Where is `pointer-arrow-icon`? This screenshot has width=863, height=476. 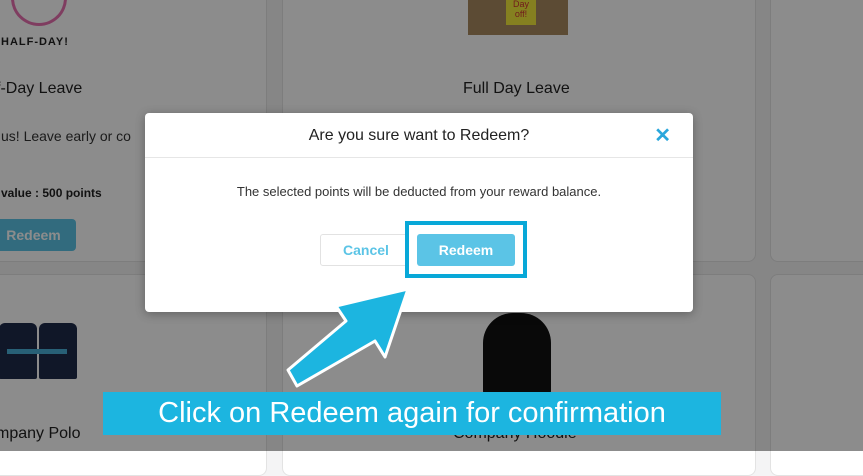
pointer-arrow-icon is located at coordinates (348, 337).